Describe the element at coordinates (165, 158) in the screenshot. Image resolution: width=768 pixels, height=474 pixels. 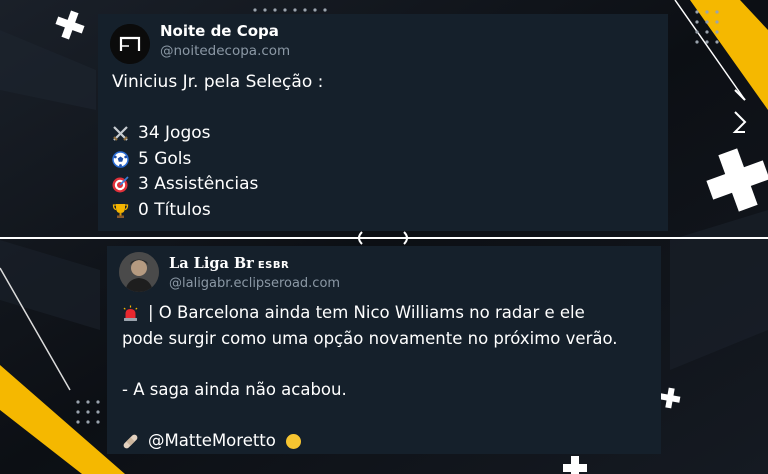
I see `stat-text: 5 Gols` at that location.